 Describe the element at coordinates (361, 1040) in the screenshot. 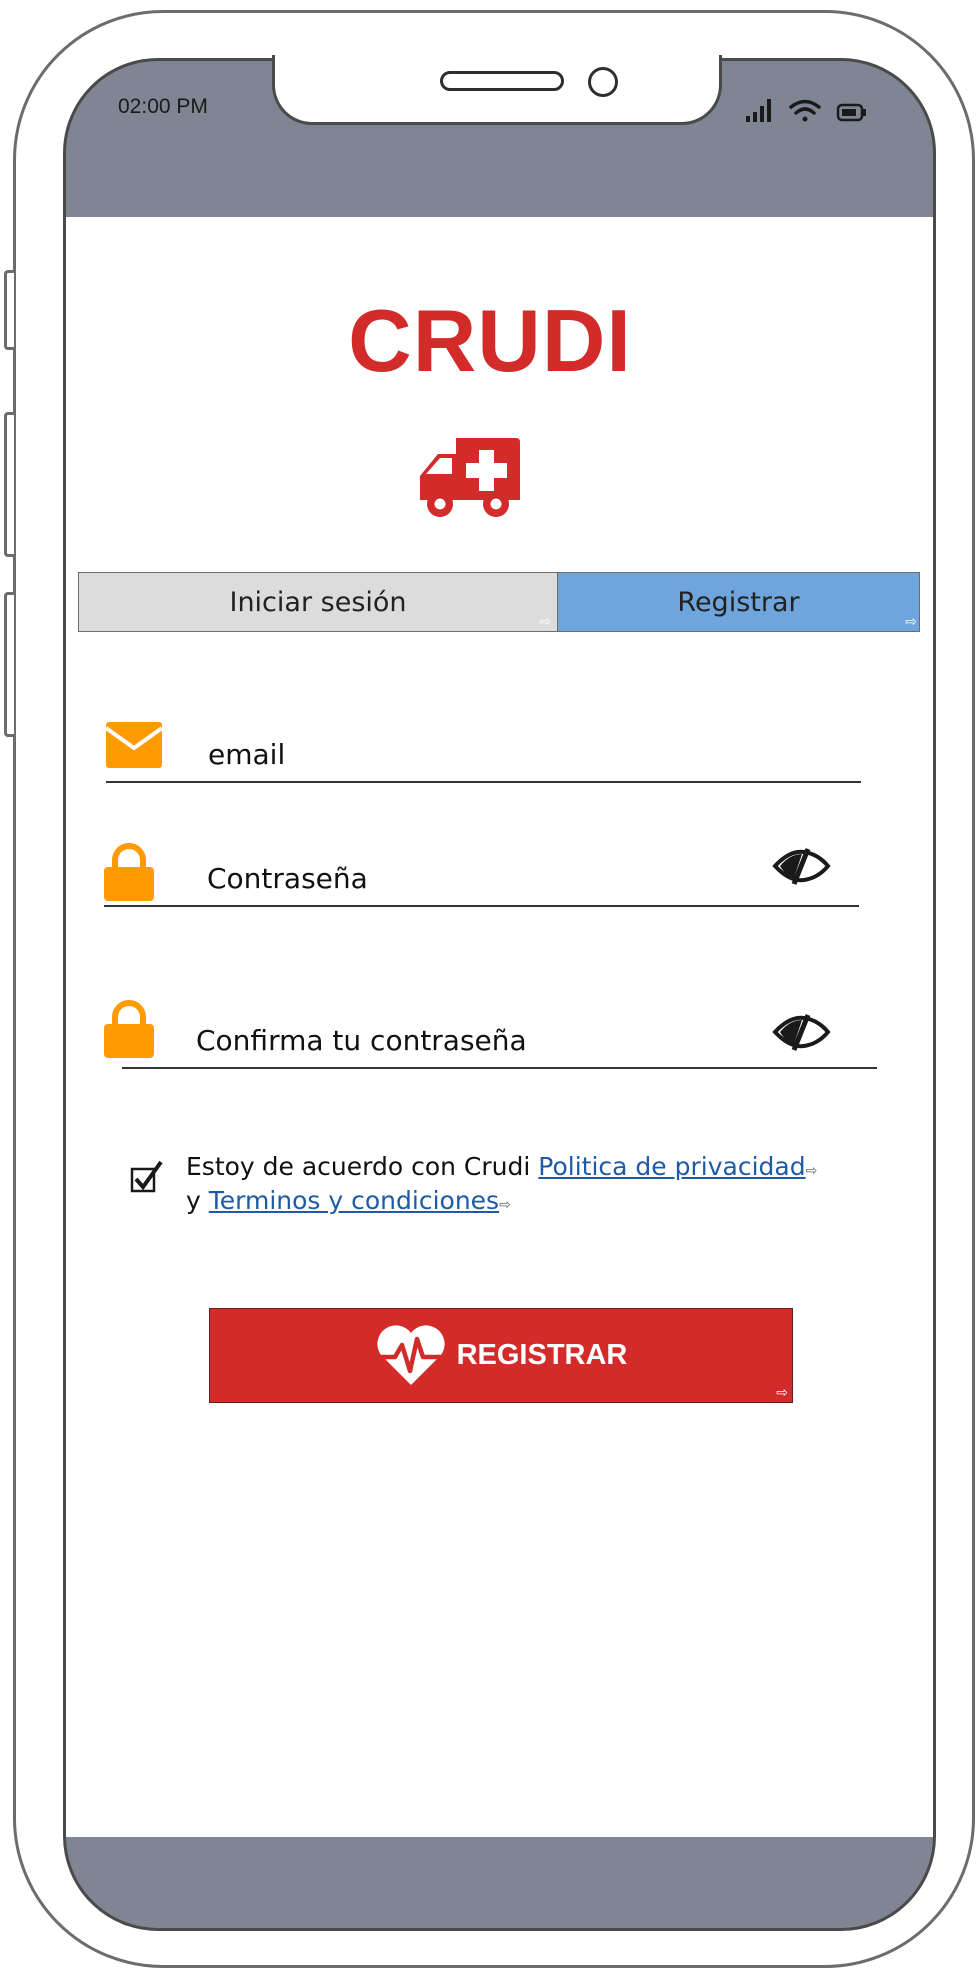

I see `confirm-password-field: Confirma tu contraseña` at that location.